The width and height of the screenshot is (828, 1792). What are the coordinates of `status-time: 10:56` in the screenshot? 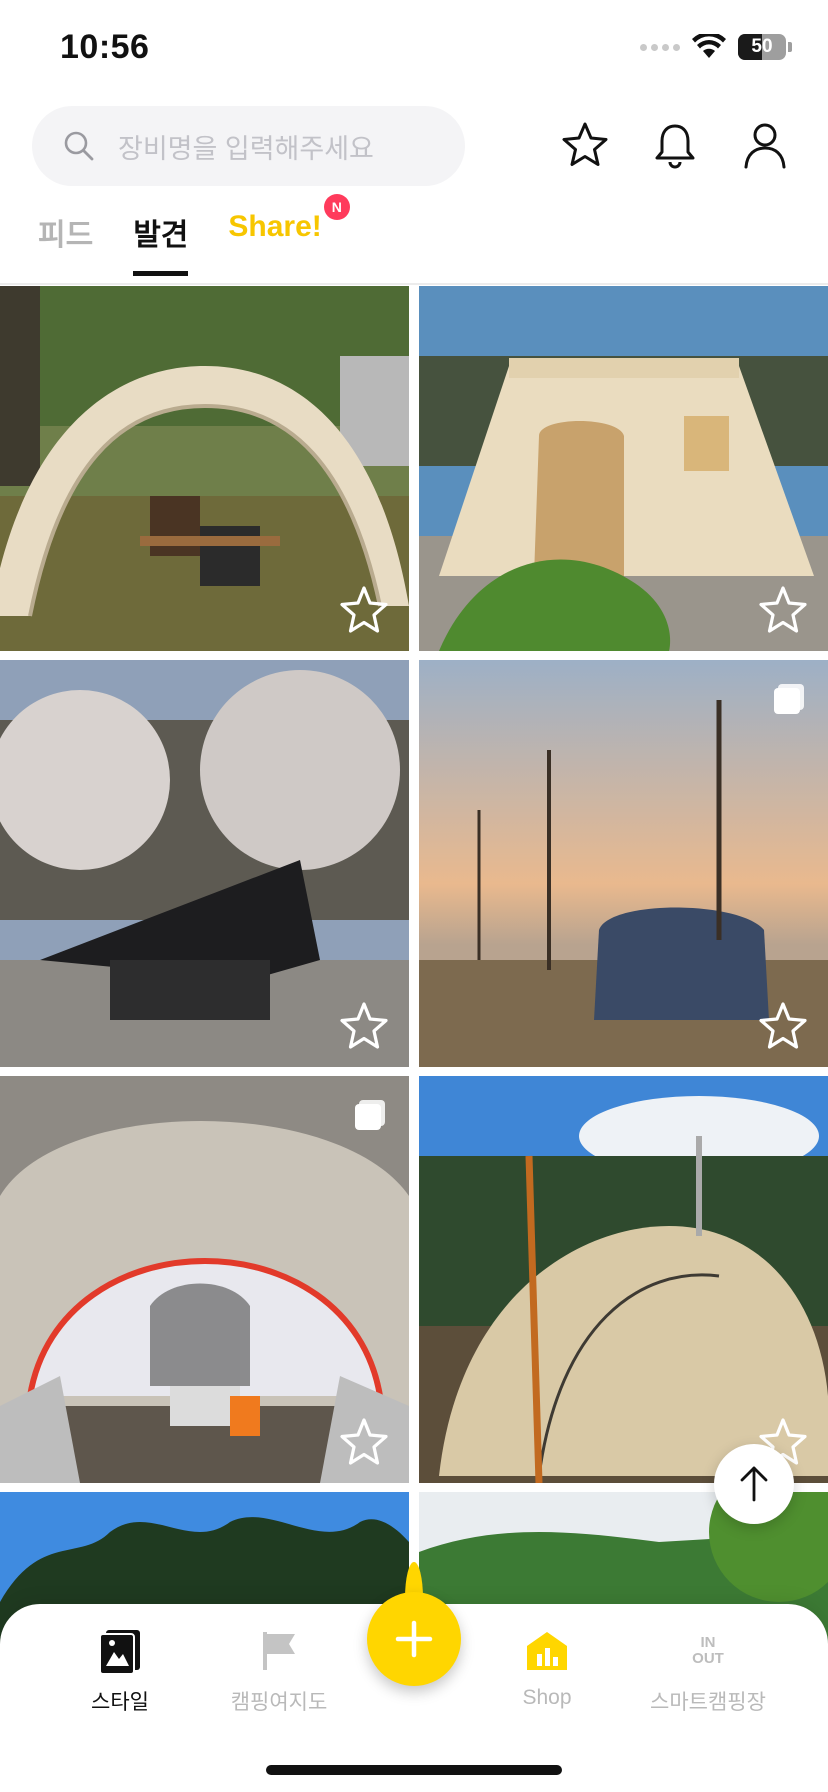 It's located at (105, 47).